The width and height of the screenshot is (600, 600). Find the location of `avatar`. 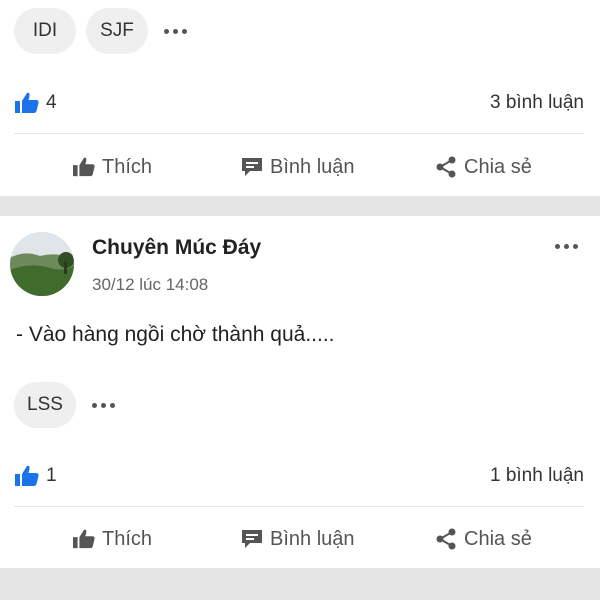

avatar is located at coordinates (42, 264).